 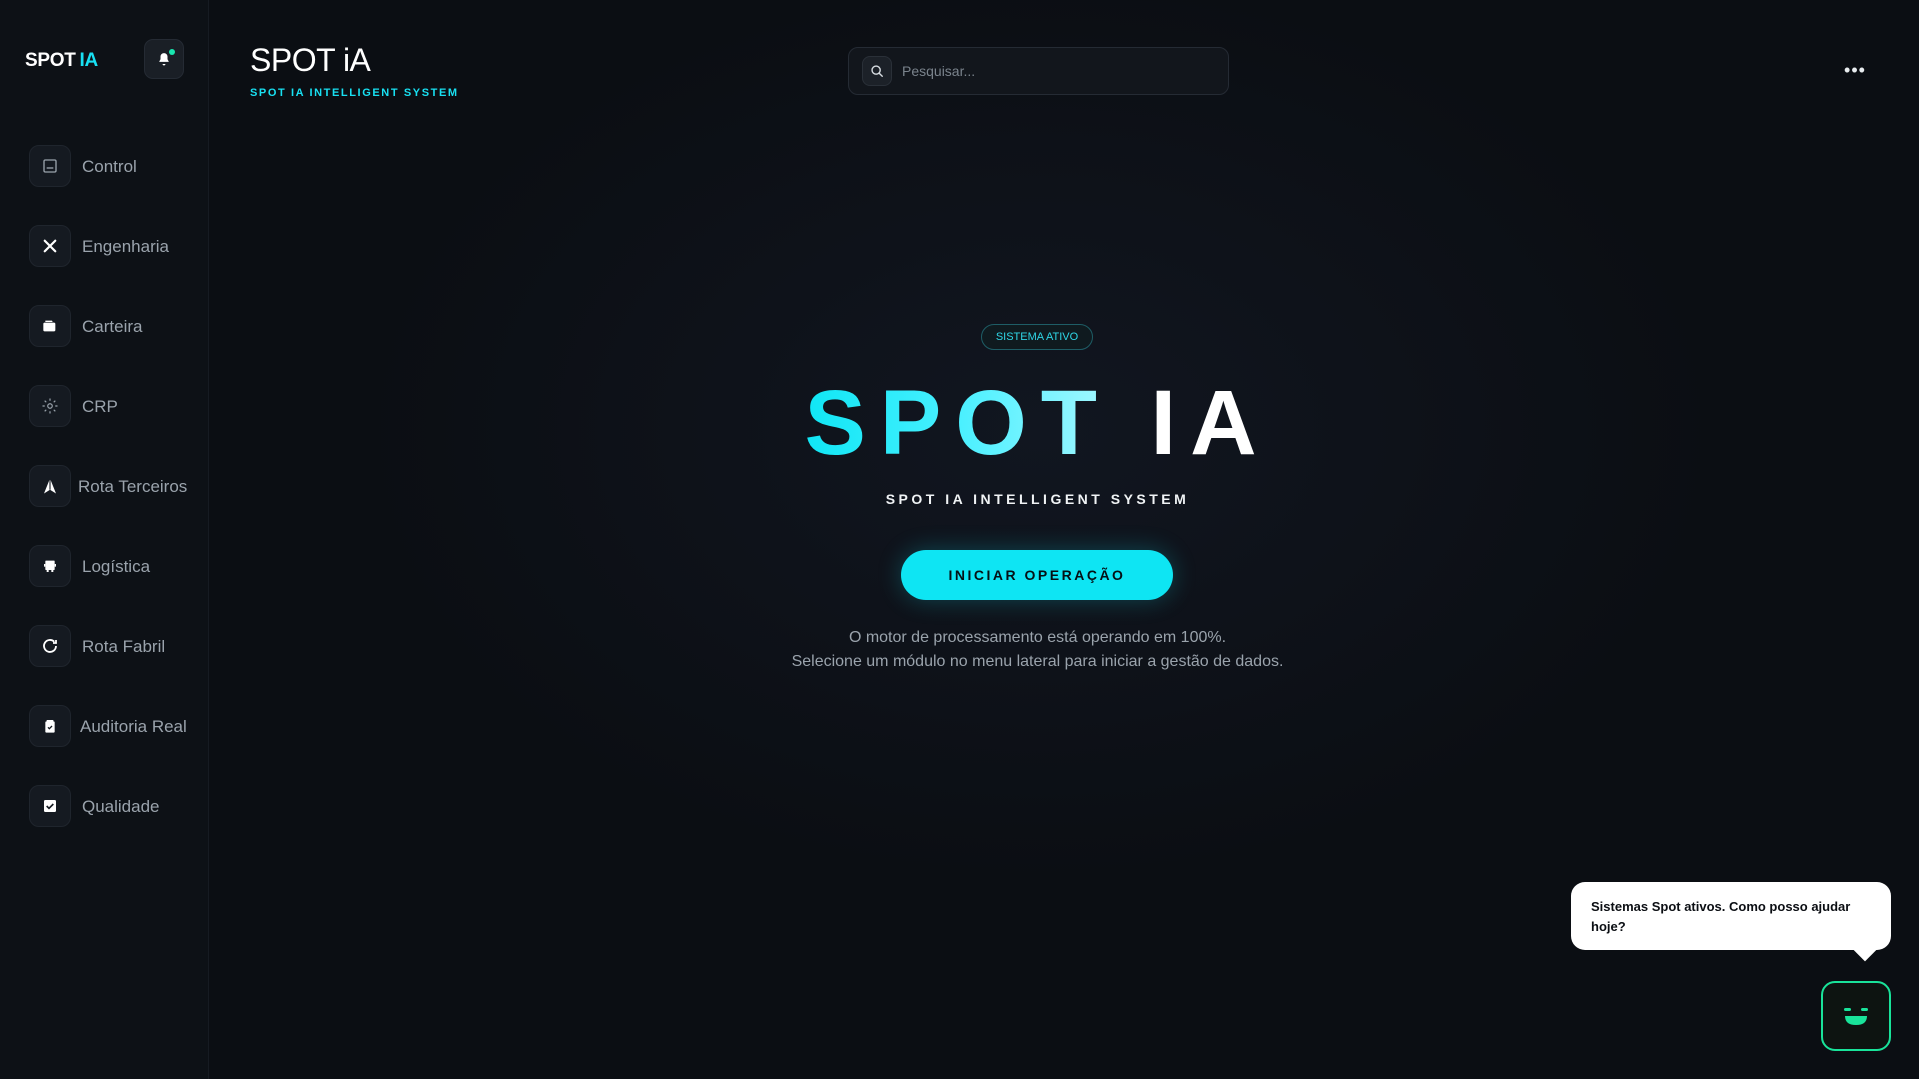 I want to click on clipboard-check-icon, so click(x=50, y=726).